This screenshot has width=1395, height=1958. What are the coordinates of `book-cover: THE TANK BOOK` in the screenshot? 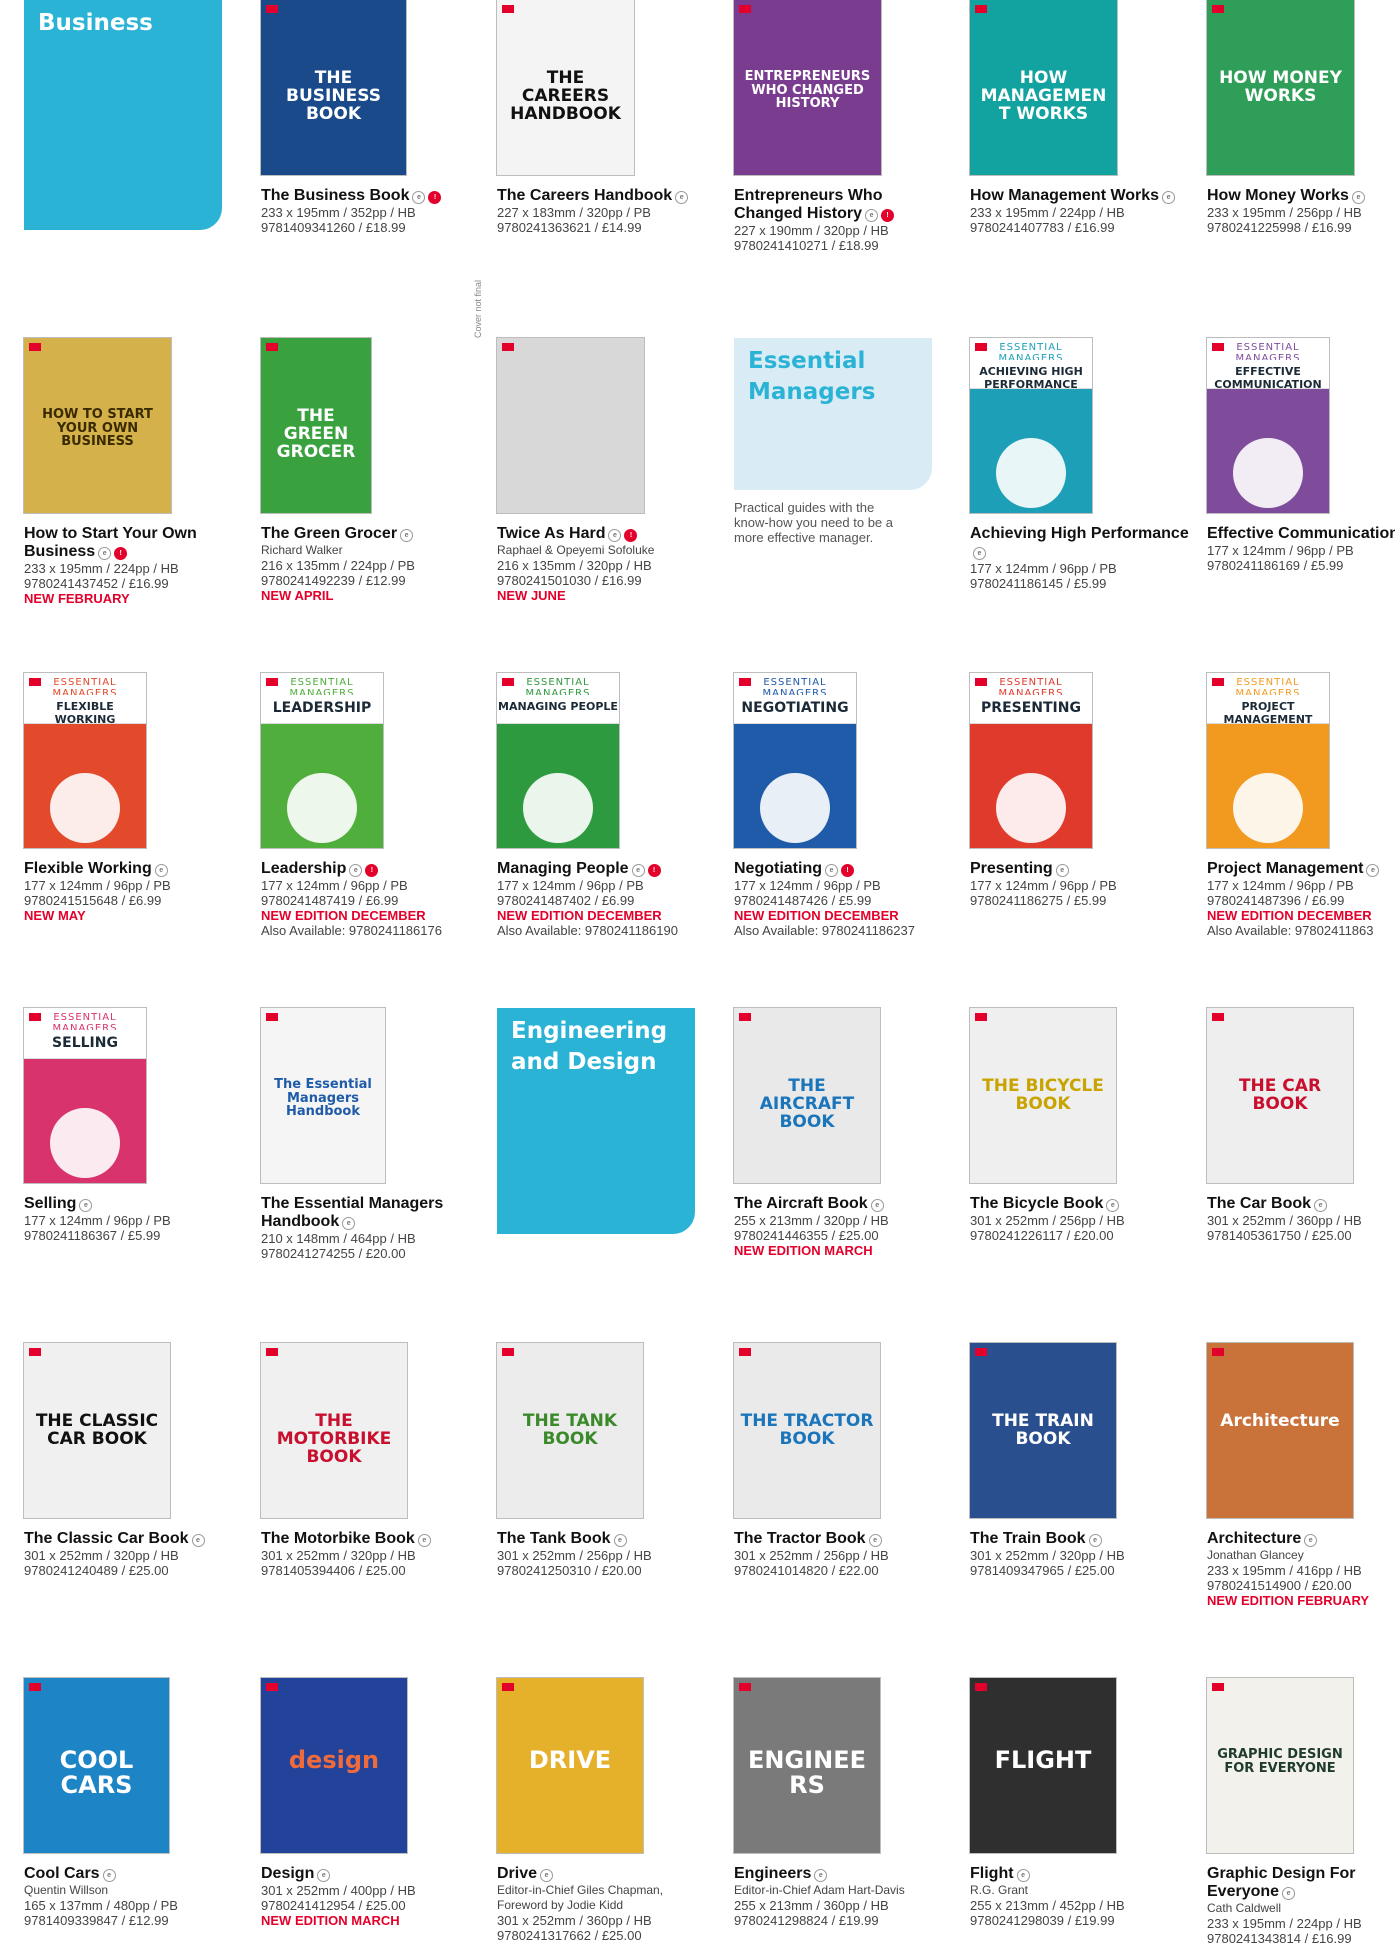 It's located at (570, 1430).